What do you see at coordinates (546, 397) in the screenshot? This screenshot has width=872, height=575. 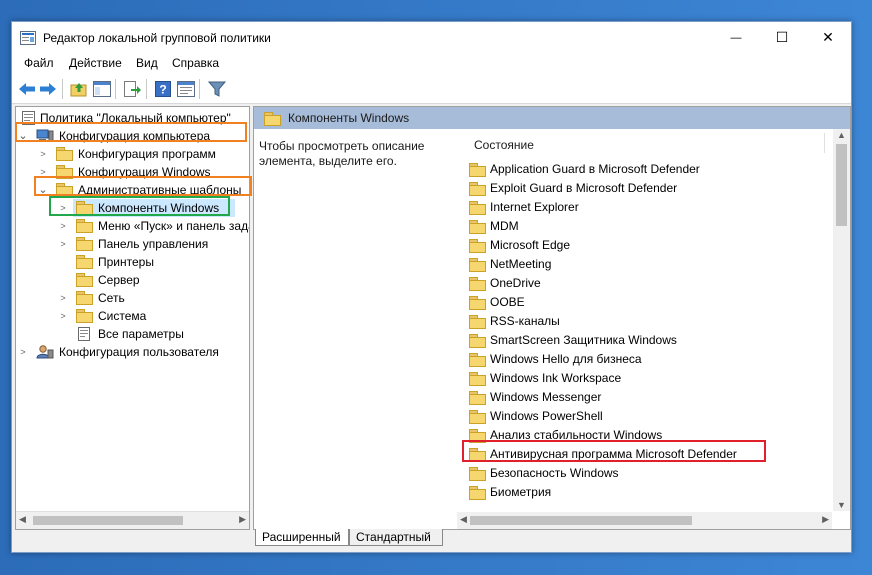 I see `list-item-label: Windows Messenger` at bounding box center [546, 397].